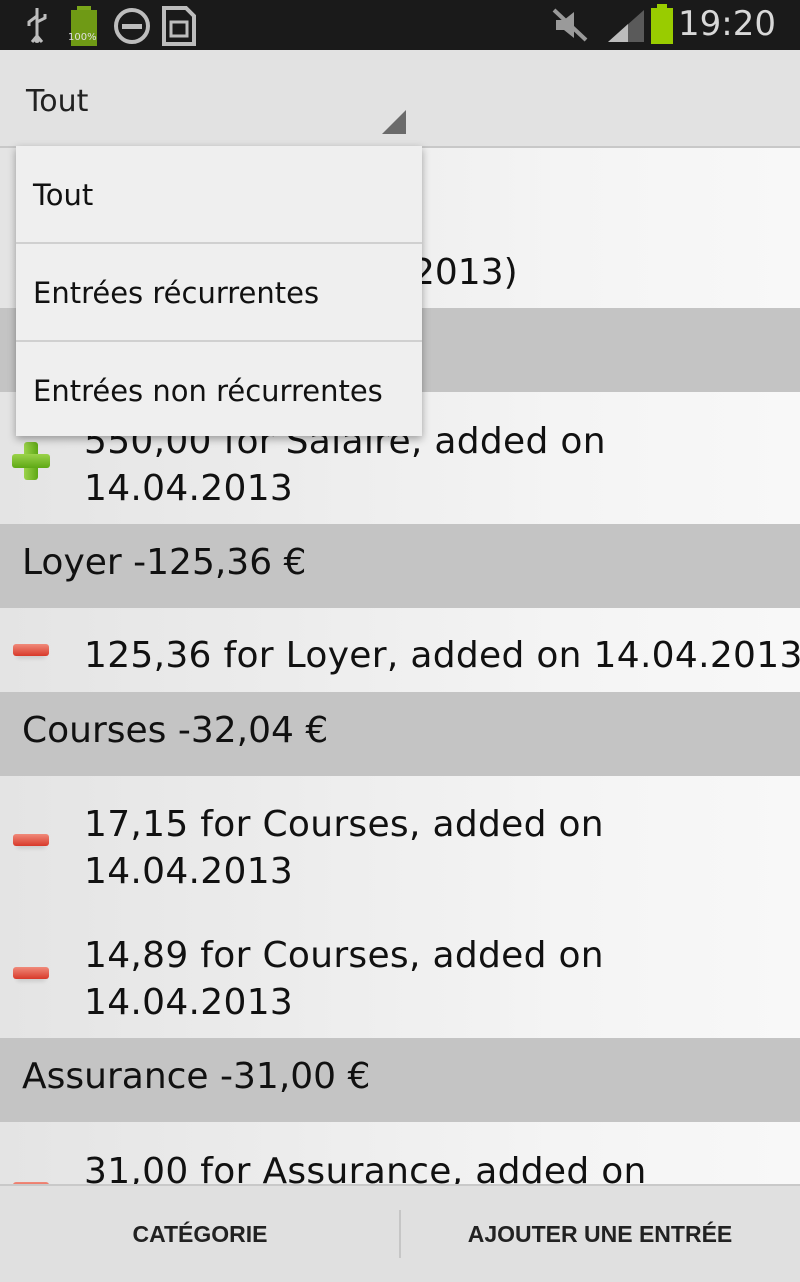 This screenshot has width=800, height=1282. Describe the element at coordinates (63, 195) in the screenshot. I see `dropdown-option-label: Tout` at that location.